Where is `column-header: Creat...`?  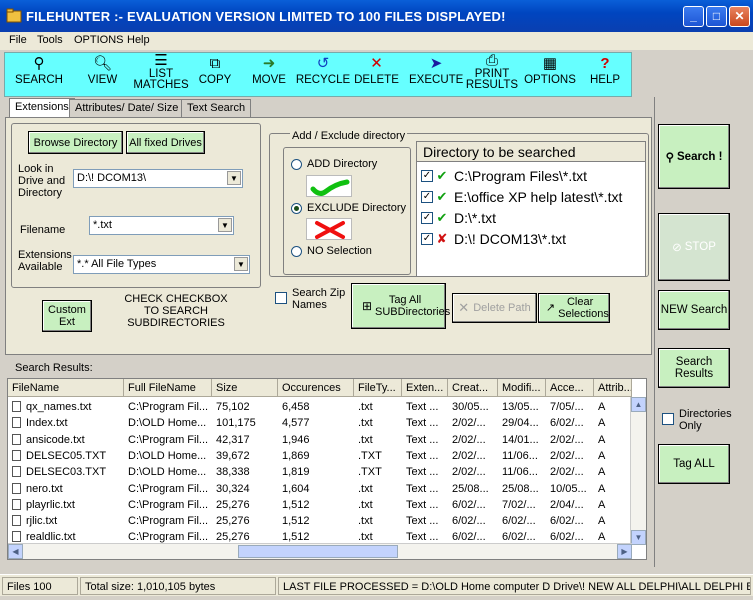 column-header: Creat... is located at coordinates (473, 388).